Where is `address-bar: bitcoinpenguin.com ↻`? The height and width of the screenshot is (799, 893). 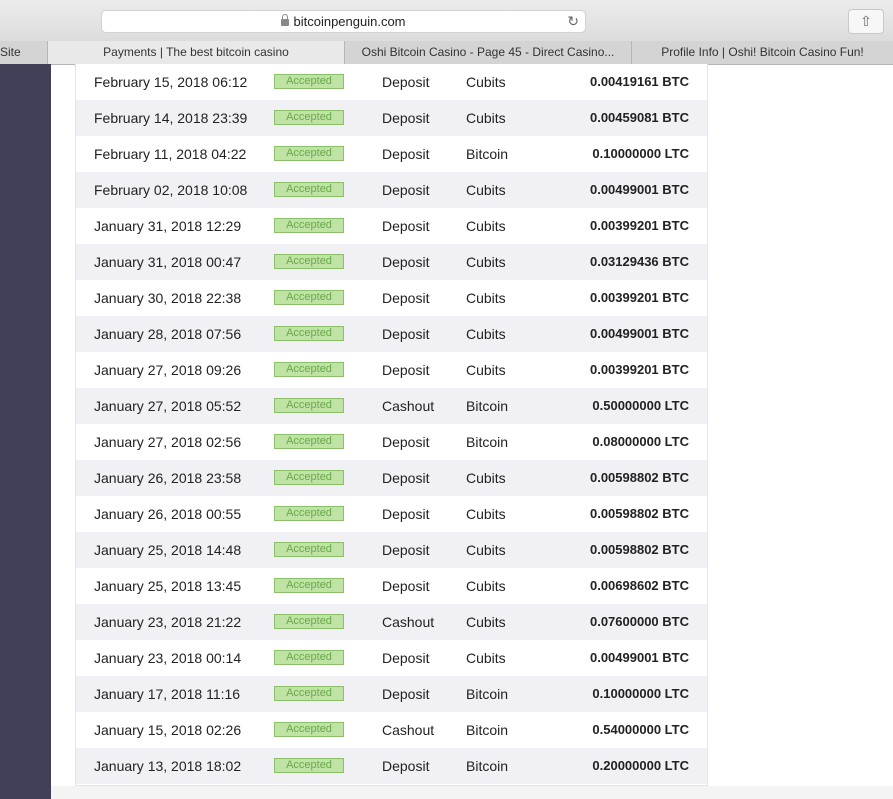
address-bar: bitcoinpenguin.com ↻ is located at coordinates (343, 21).